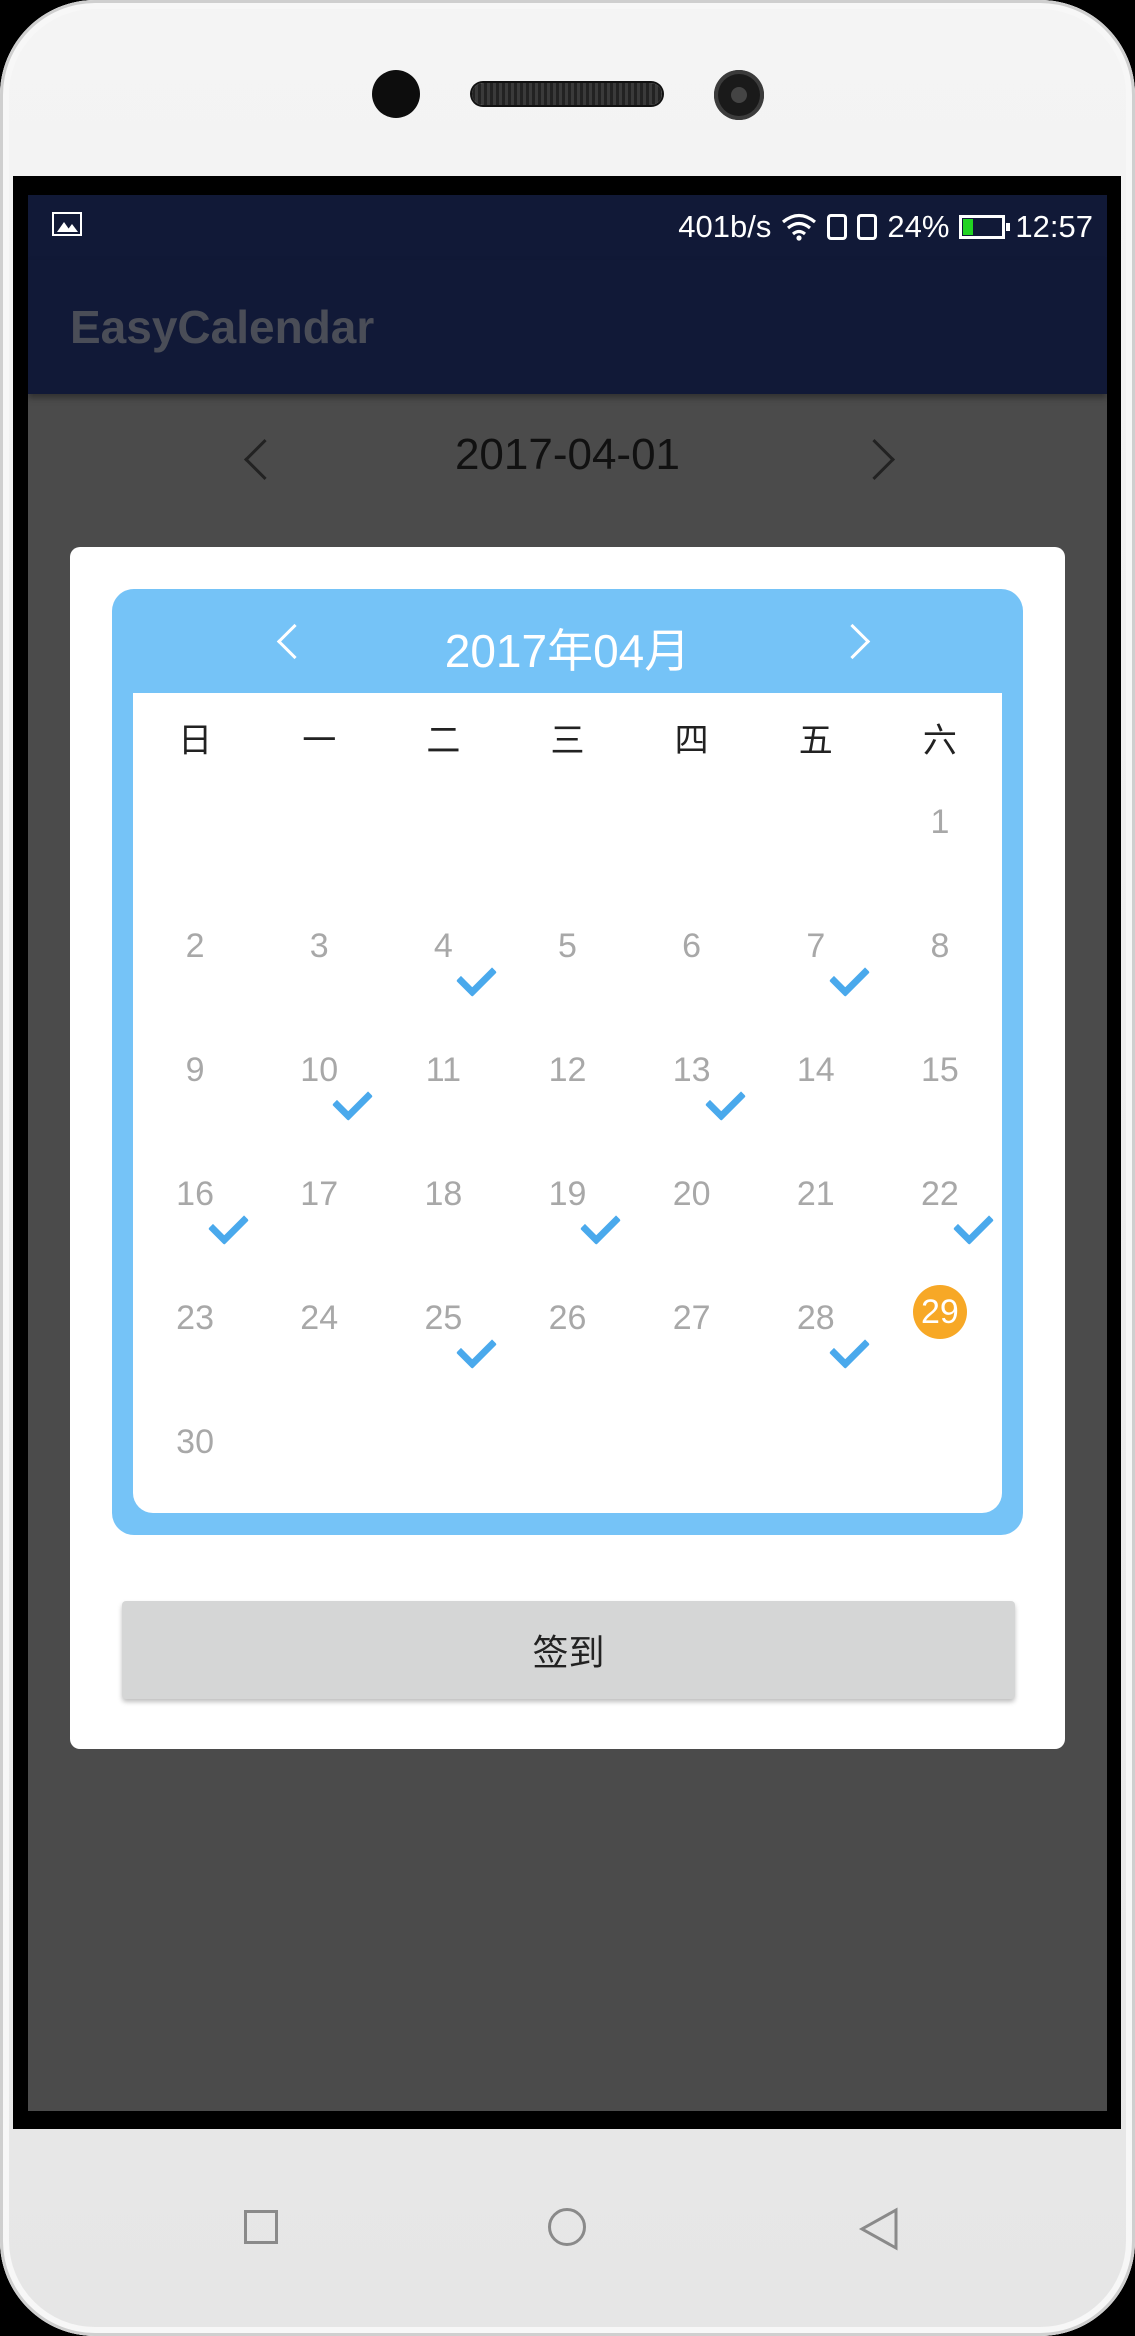  Describe the element at coordinates (567, 1318) in the screenshot. I see `day-number: 26` at that location.